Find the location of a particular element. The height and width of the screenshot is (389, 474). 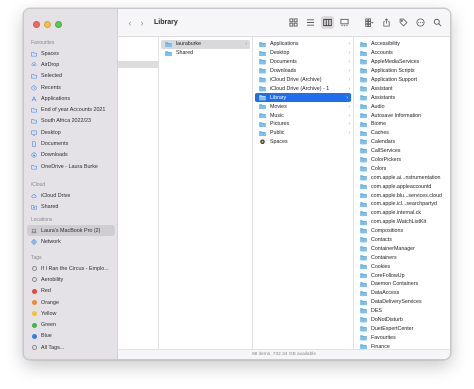

sidebar-heading: Favourites is located at coordinates (71, 43).